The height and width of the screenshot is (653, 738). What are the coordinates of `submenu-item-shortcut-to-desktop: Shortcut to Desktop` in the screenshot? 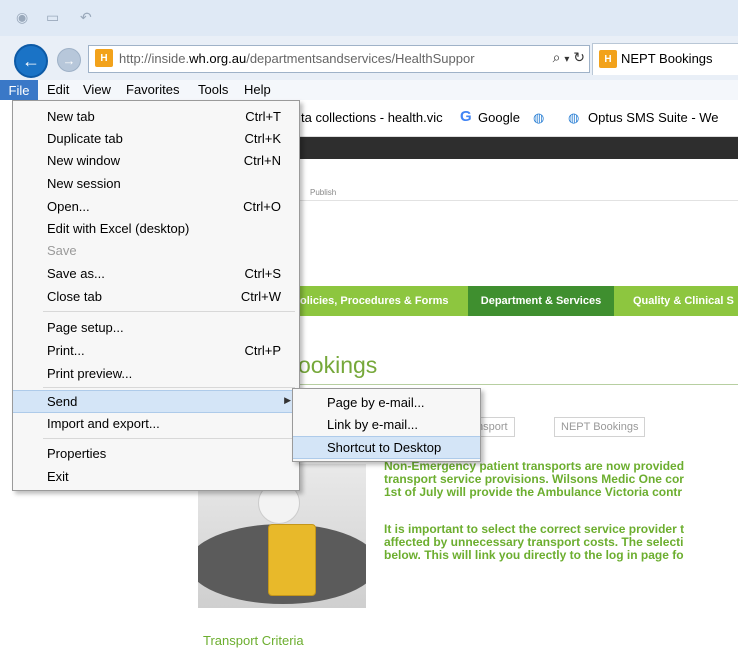 It's located at (386, 447).